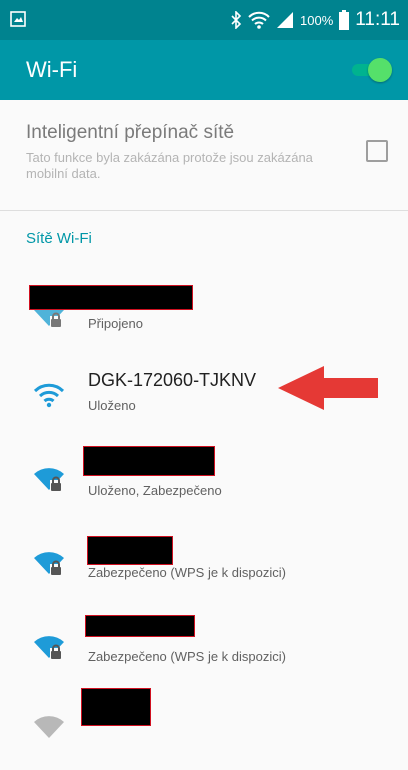 This screenshot has width=408, height=770. What do you see at coordinates (236, 20) in the screenshot?
I see `bluetooth-icon` at bounding box center [236, 20].